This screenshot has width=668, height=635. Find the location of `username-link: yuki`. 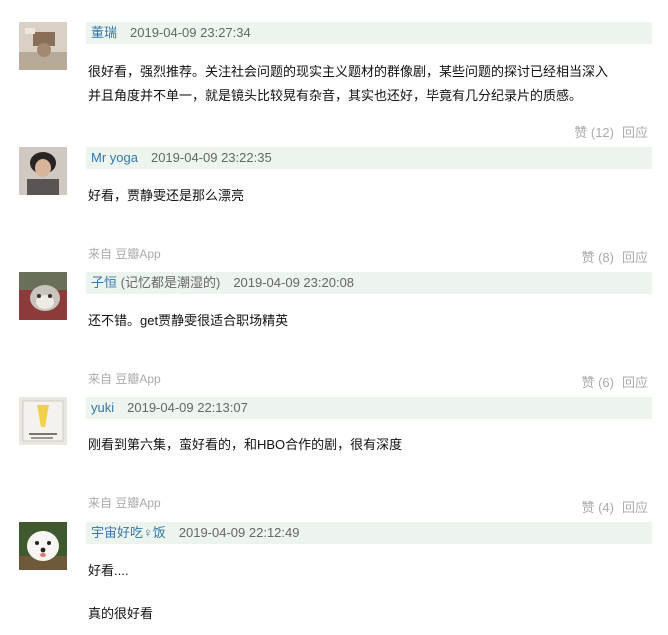

username-link: yuki is located at coordinates (102, 407).